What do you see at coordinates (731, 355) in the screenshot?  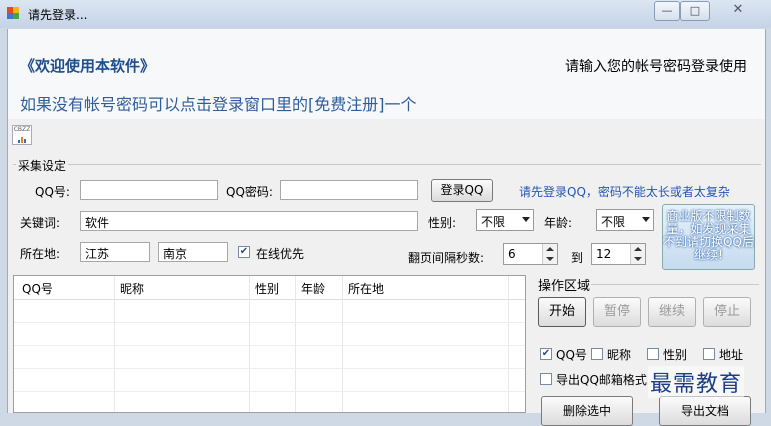 I see `export-address-label: 地址` at bounding box center [731, 355].